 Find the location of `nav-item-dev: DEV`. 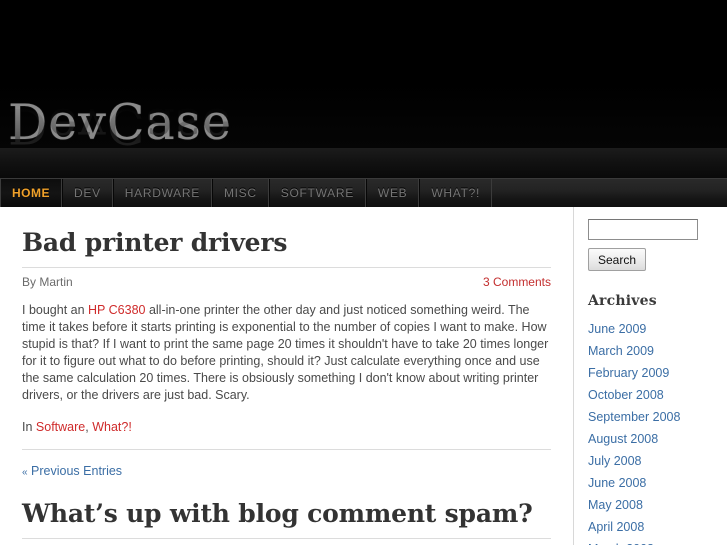

nav-item-dev: DEV is located at coordinates (87, 193).